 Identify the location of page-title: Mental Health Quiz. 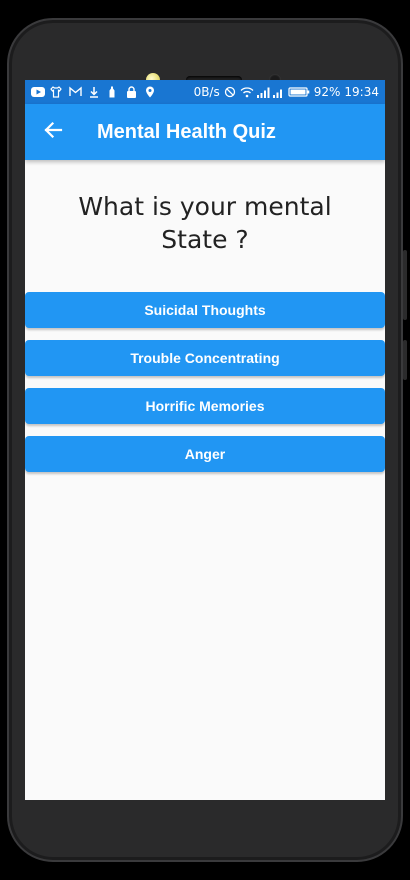
(186, 131).